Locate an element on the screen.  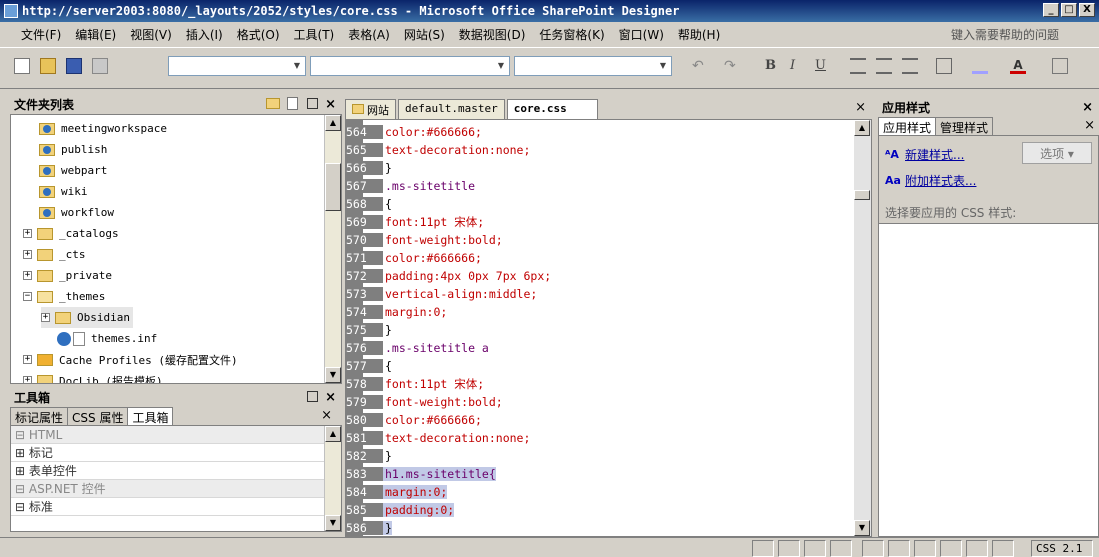
underline-button: U is located at coordinates (820, 65).